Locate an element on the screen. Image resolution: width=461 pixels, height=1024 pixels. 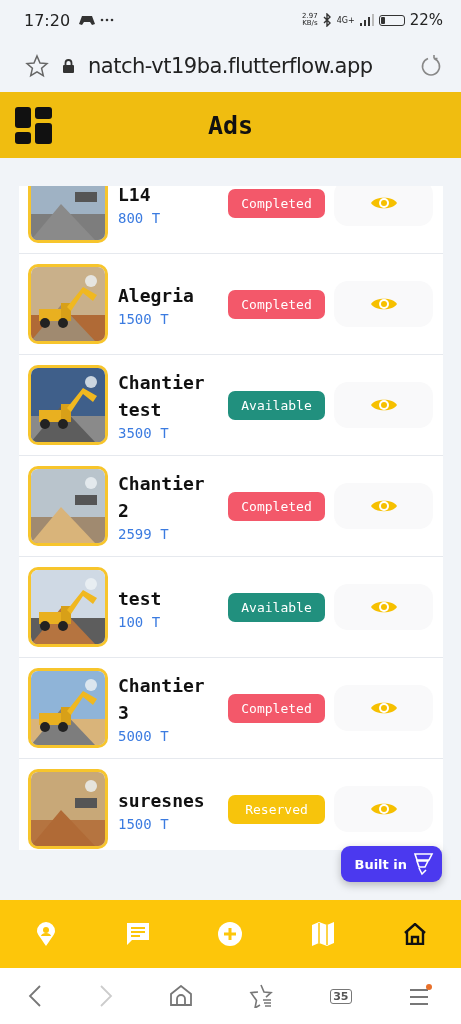
star-icon is located at coordinates (37, 66).